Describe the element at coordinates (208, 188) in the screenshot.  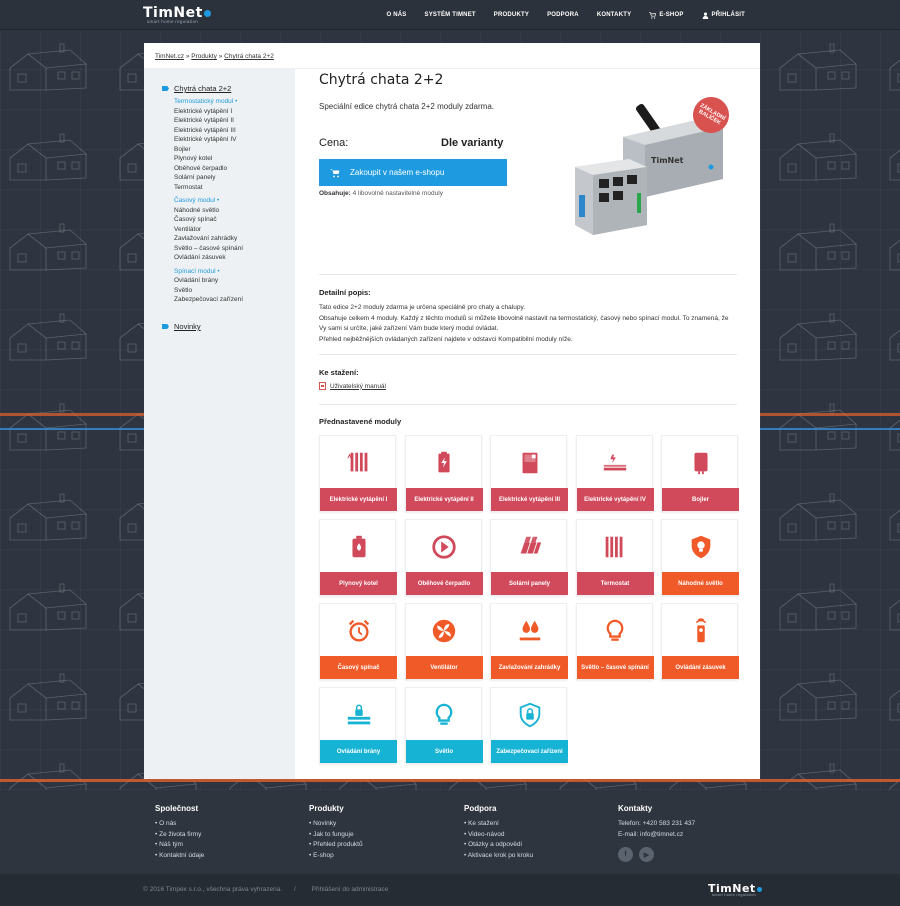
I see `sidebar-item: Termostat` at that location.